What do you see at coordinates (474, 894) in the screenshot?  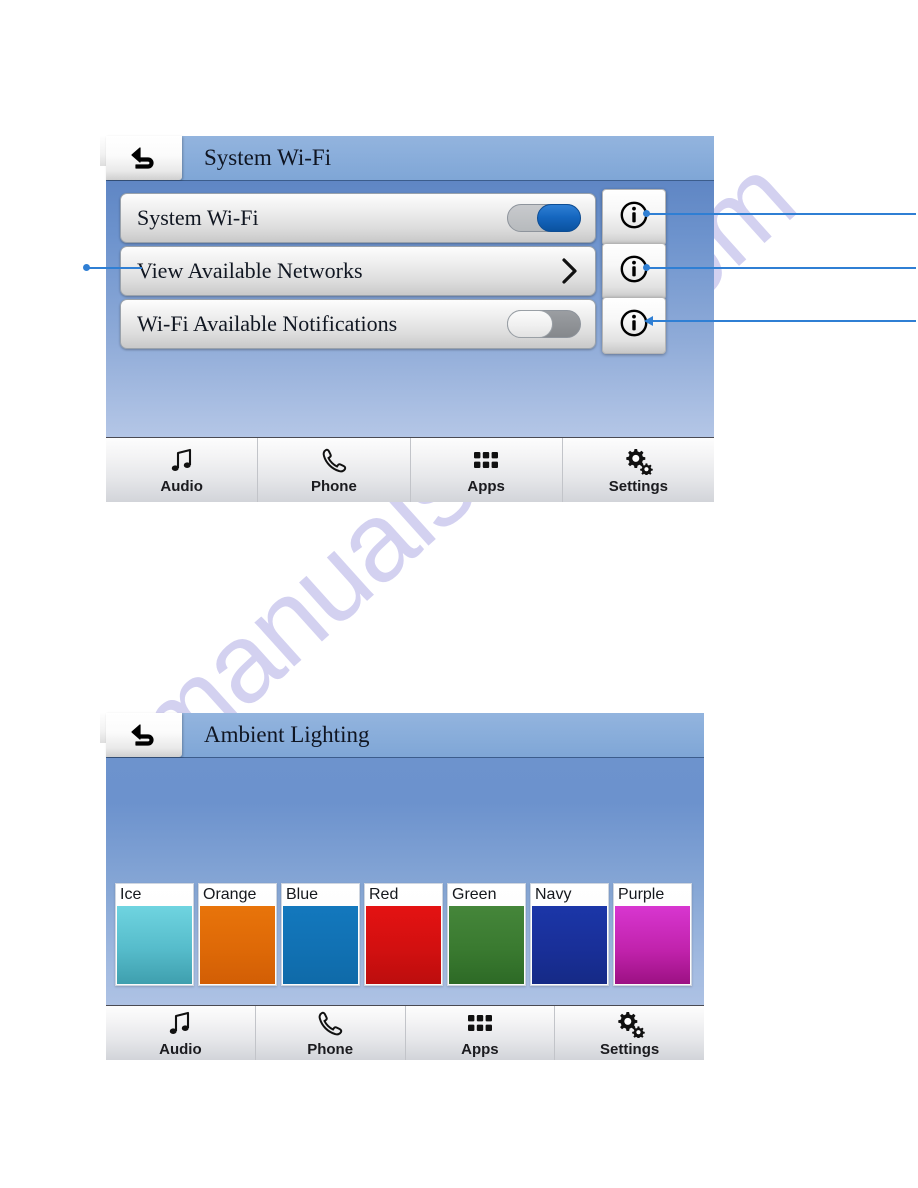 I see `swatch-label: Green` at bounding box center [474, 894].